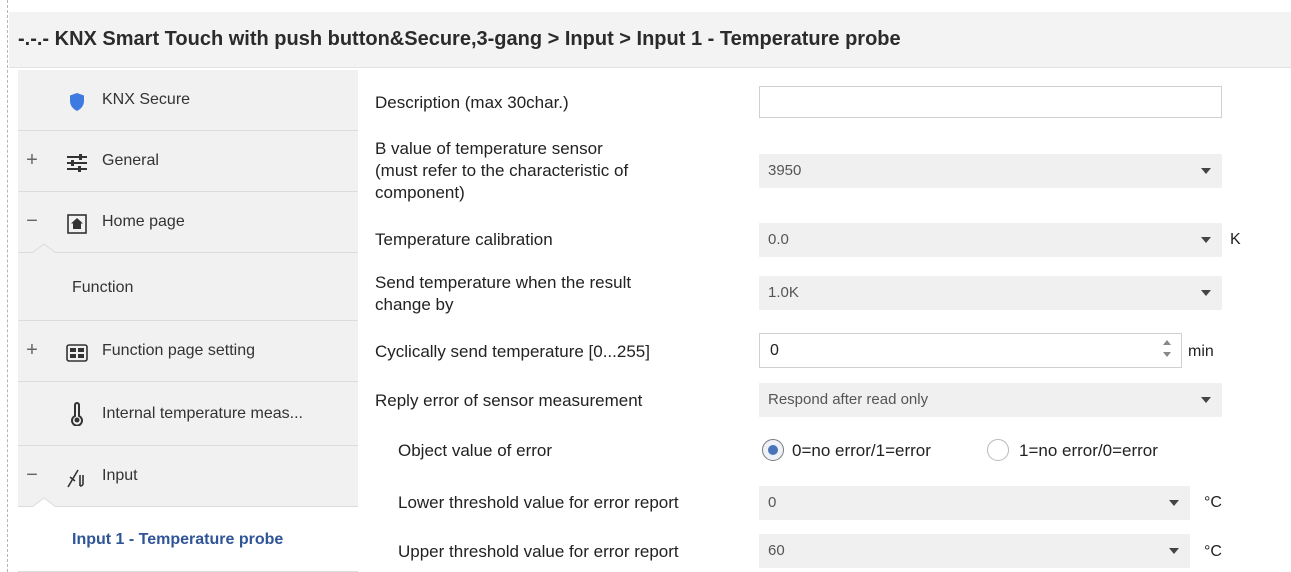  What do you see at coordinates (7, 286) in the screenshot?
I see `left-guide-rule` at bounding box center [7, 286].